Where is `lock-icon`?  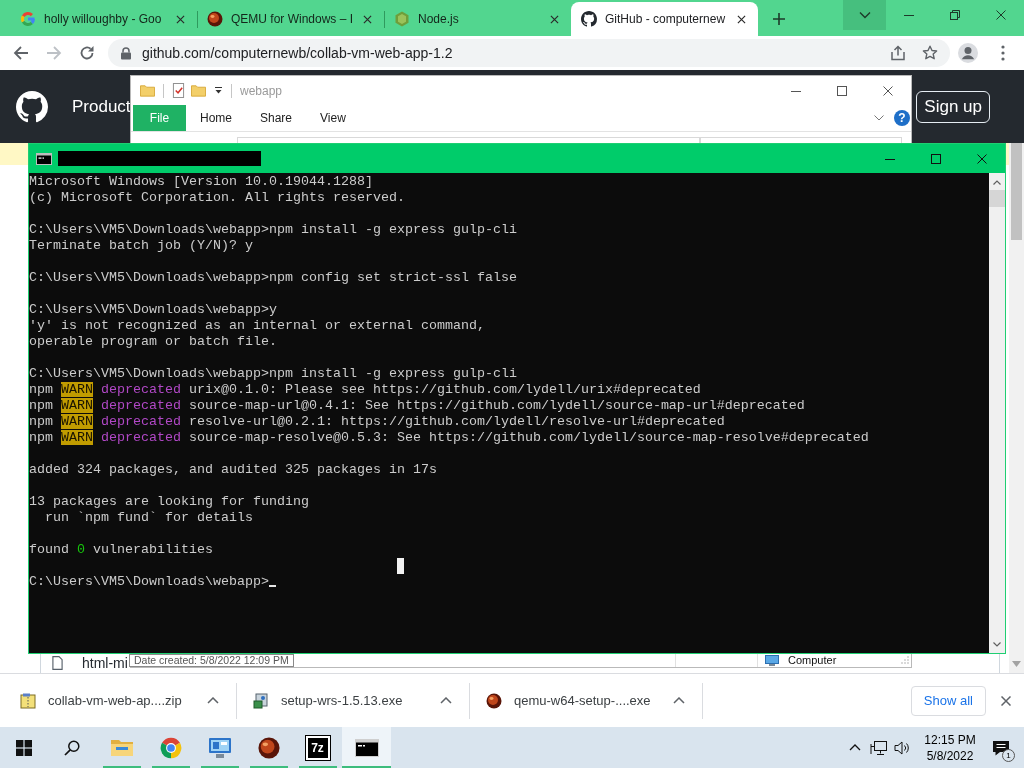
lock-icon is located at coordinates (126, 53).